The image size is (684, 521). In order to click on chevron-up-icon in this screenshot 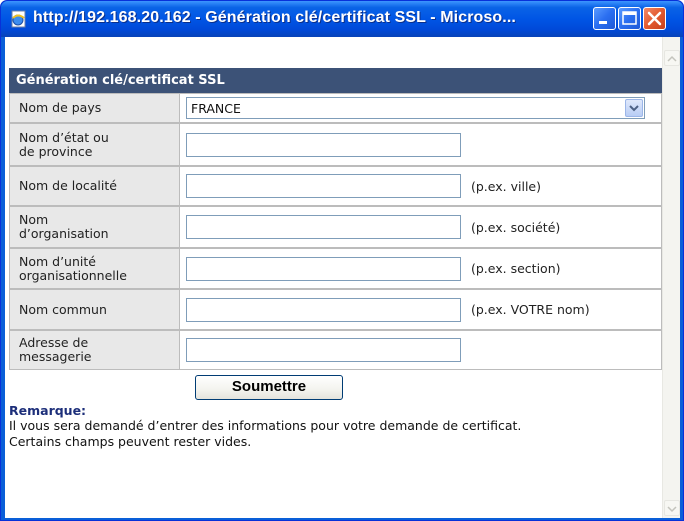, I will do `click(672, 58)`.